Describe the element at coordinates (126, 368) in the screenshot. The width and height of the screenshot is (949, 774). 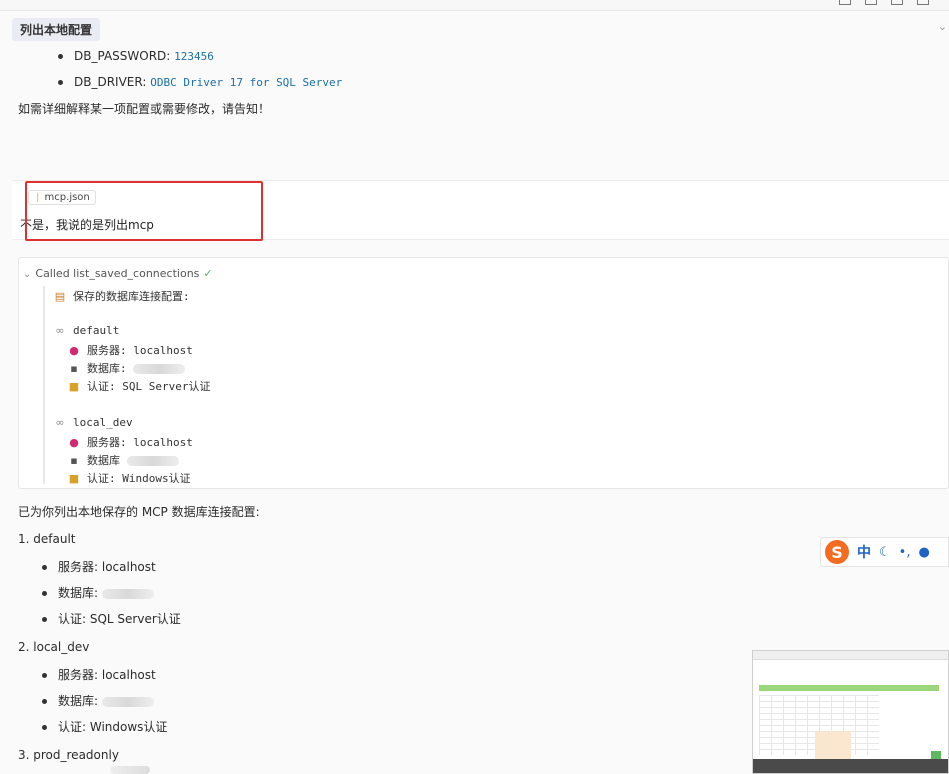
I see `tool-output-line: ▪ 数据库:` at that location.